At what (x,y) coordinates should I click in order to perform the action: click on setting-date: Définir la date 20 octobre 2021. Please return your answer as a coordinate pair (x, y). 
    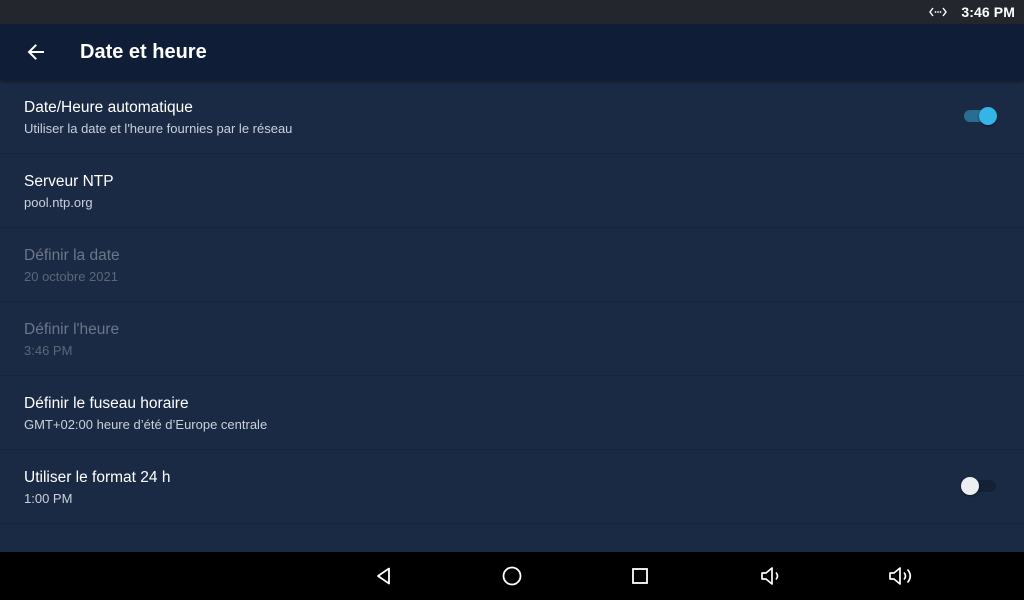
    Looking at the image, I should click on (512, 265).